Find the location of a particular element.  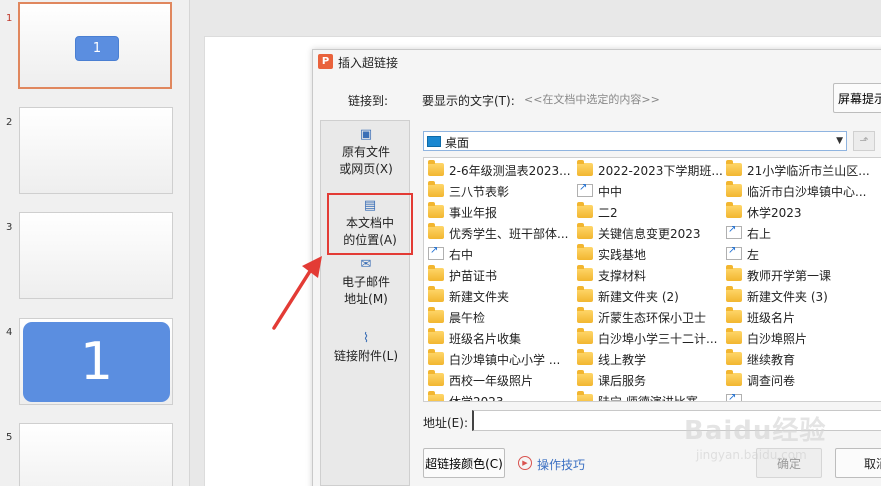

link-option-place-in-document: ▤ 本文档中 的位置(A) is located at coordinates (370, 224).